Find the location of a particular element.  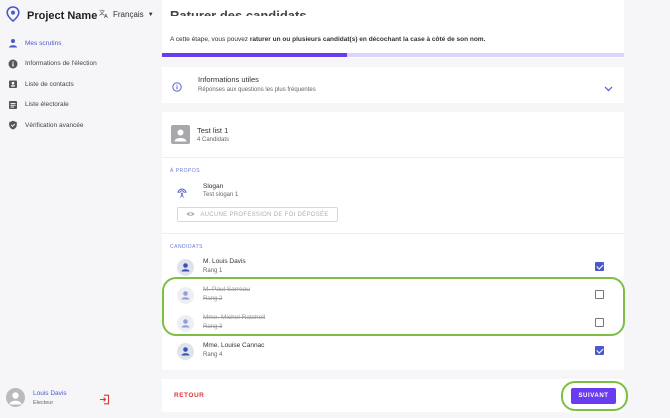

info-outline-icon is located at coordinates (177, 88).